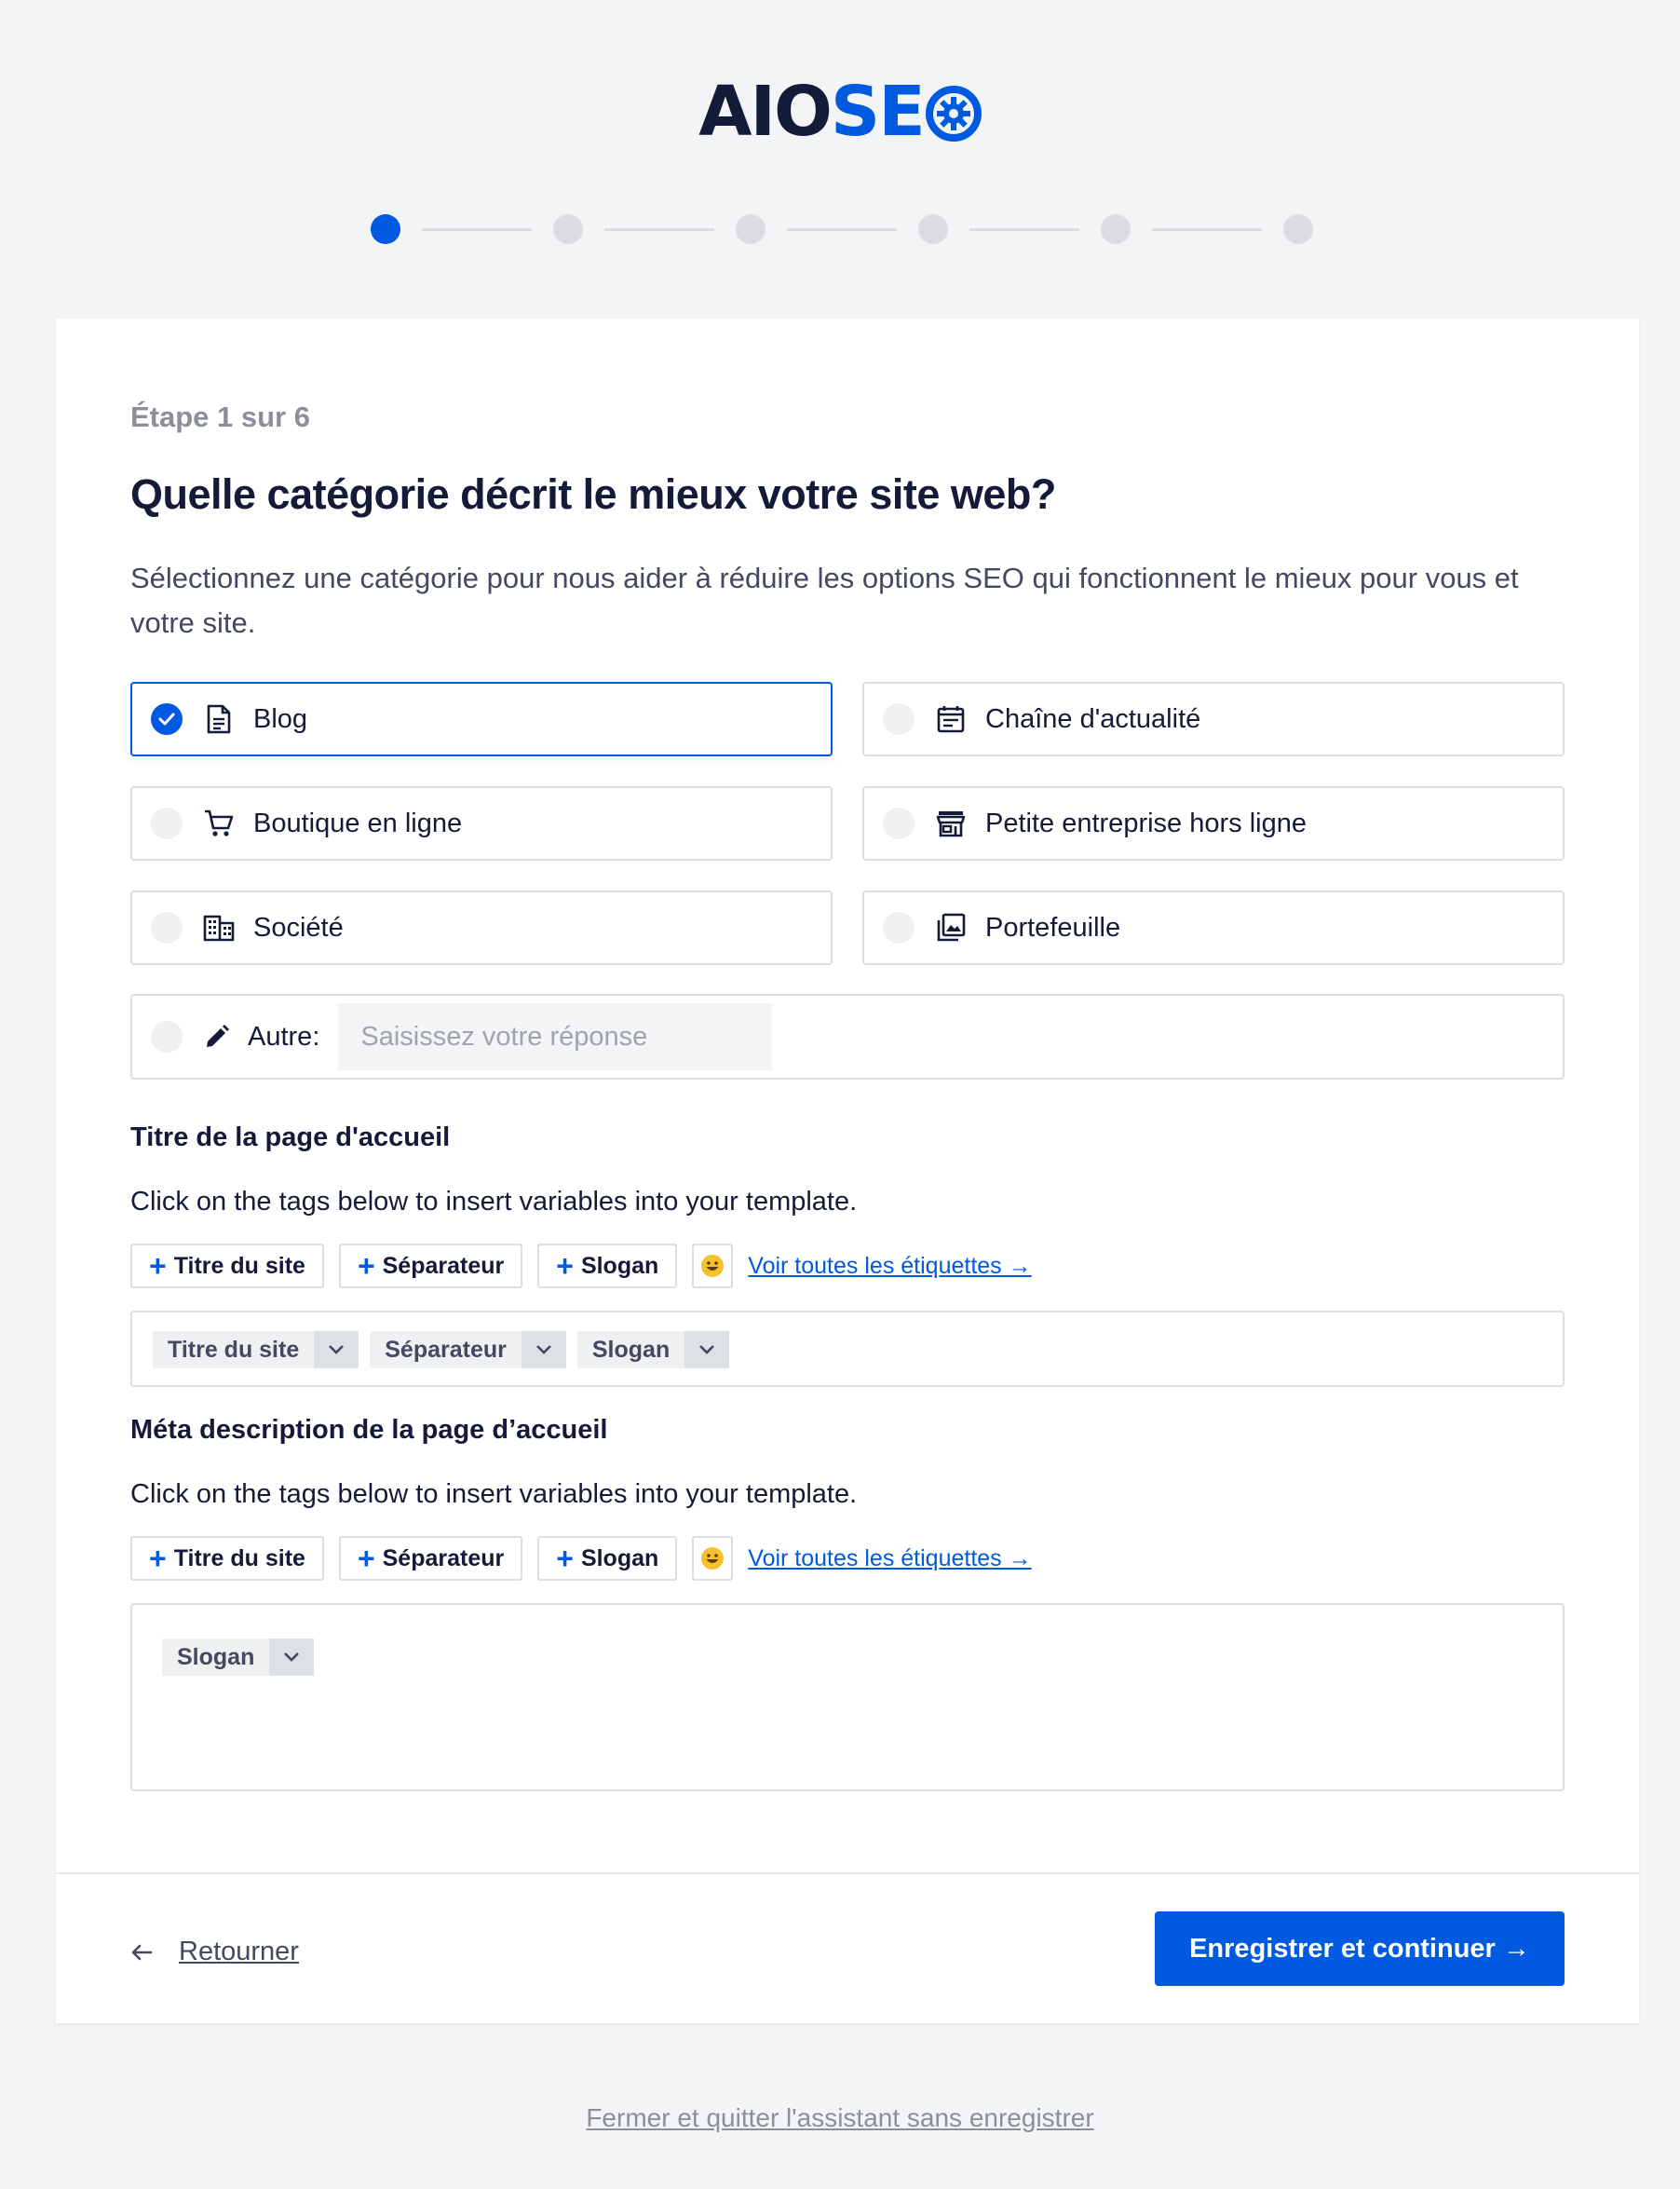 The width and height of the screenshot is (1680, 2189). Describe the element at coordinates (290, 1137) in the screenshot. I see `homepage-title-heading: Titre de la page d'accueil` at that location.